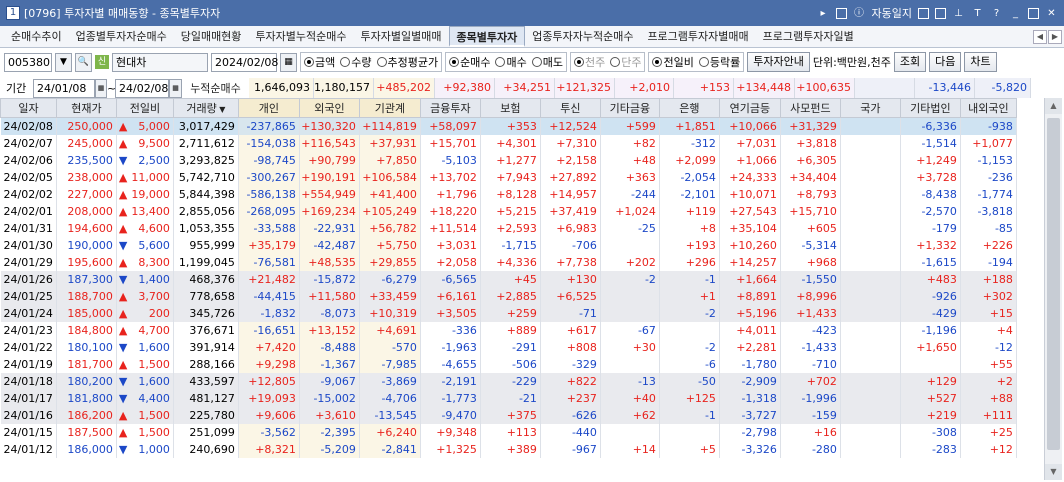 The height and width of the screenshot is (482, 1064). Describe the element at coordinates (300, 36) in the screenshot. I see `tab-3: 투자자별누적순매수` at that location.